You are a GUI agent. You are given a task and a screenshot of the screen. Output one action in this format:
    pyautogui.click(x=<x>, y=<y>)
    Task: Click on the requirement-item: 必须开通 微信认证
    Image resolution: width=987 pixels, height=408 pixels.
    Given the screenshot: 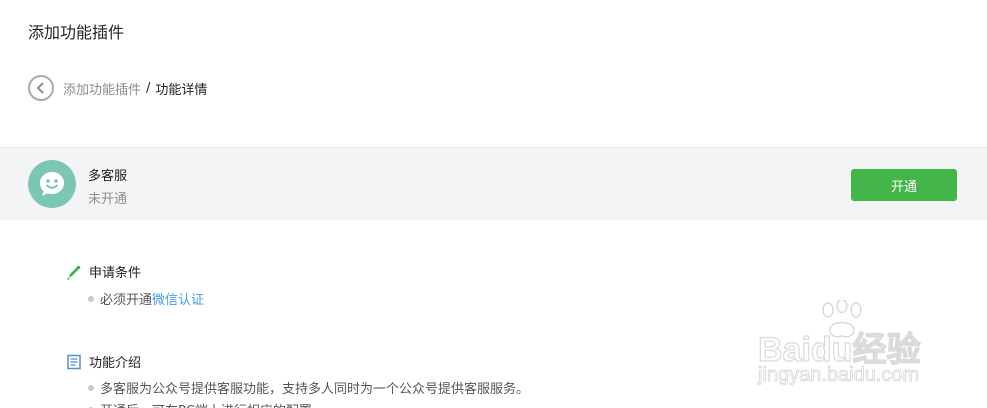 What is the action you would take?
    pyautogui.click(x=146, y=298)
    